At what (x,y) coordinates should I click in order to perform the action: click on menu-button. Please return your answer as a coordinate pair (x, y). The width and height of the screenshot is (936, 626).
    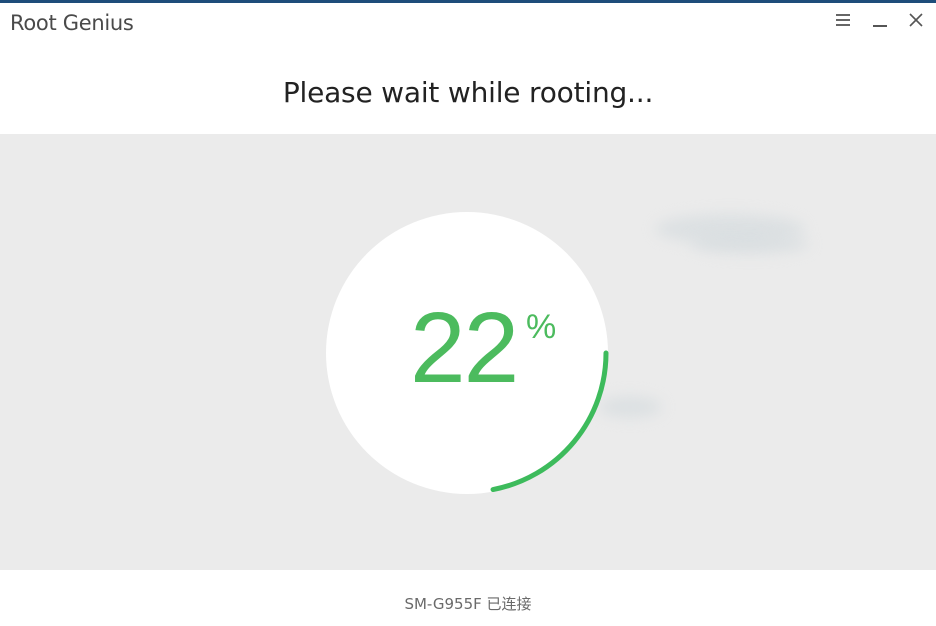
    Looking at the image, I should click on (843, 20).